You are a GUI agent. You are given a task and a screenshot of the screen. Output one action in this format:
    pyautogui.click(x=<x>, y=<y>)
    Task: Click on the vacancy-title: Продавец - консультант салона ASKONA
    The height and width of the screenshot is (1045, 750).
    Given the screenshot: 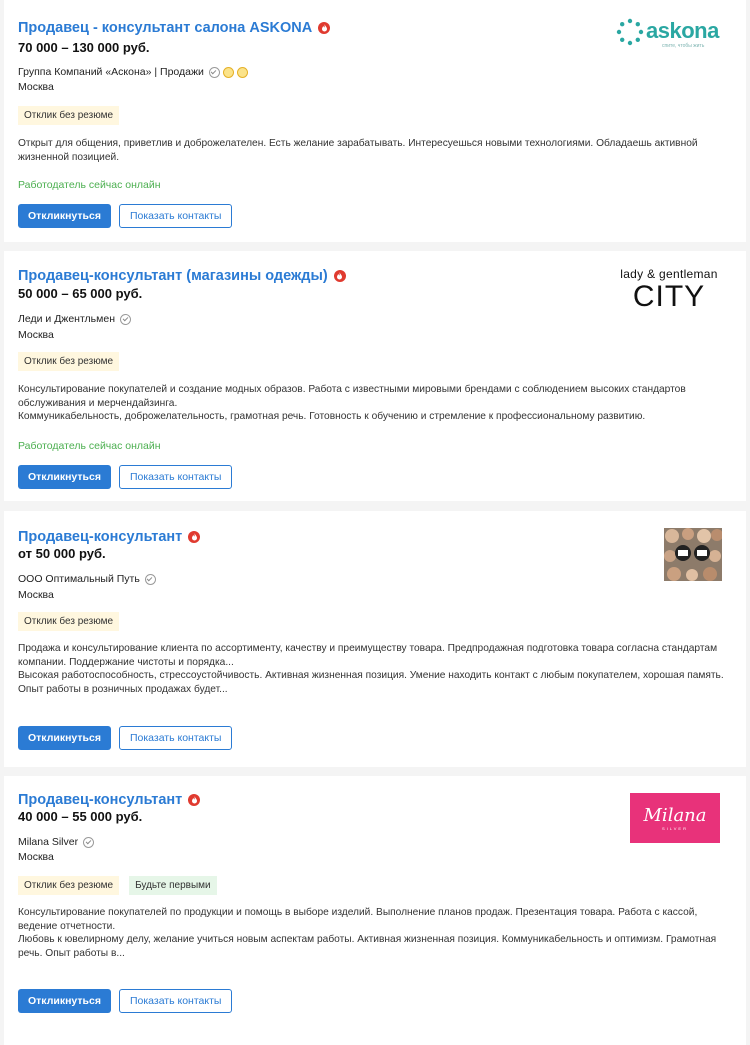 What is the action you would take?
    pyautogui.click(x=165, y=28)
    